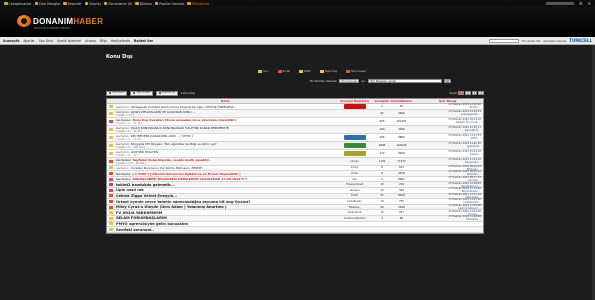  What do you see at coordinates (580, 40) in the screenshot?
I see `sponsor-logo: TURKCELL` at bounding box center [580, 40].